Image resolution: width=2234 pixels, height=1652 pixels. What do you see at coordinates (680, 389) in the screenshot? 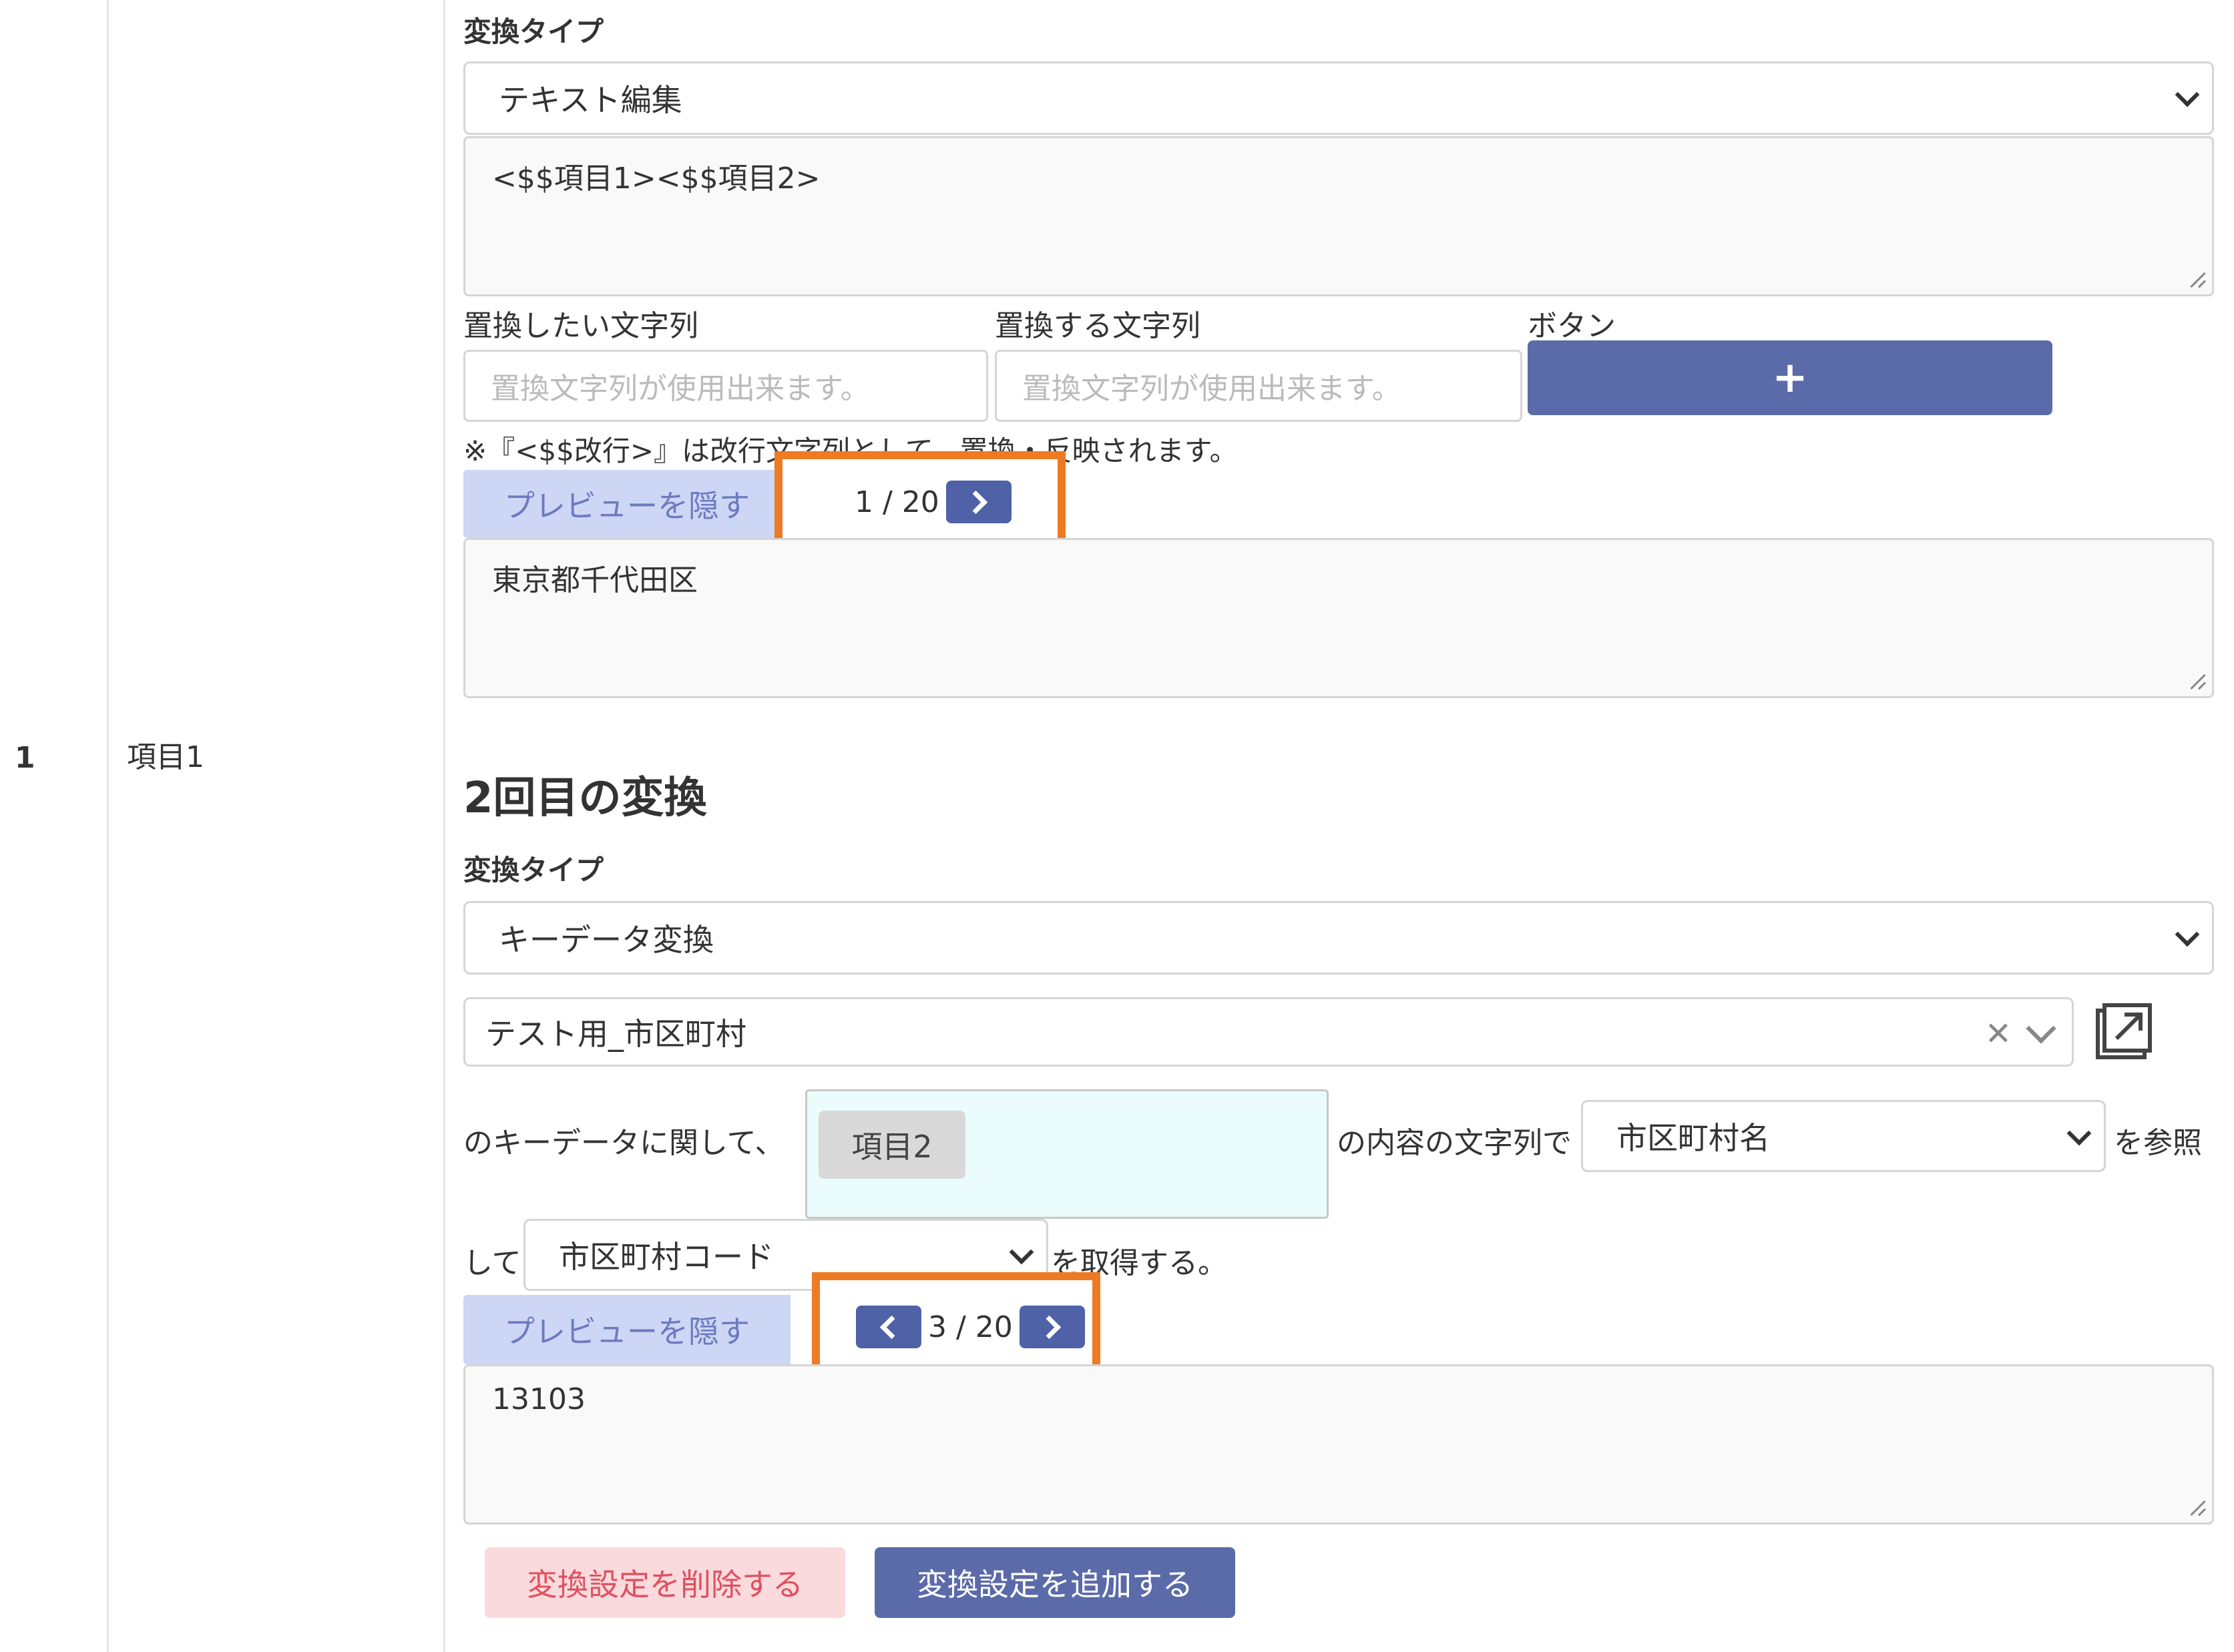
I see `replace-from-placeholder: 置換文字列が使用出来ます。` at bounding box center [680, 389].